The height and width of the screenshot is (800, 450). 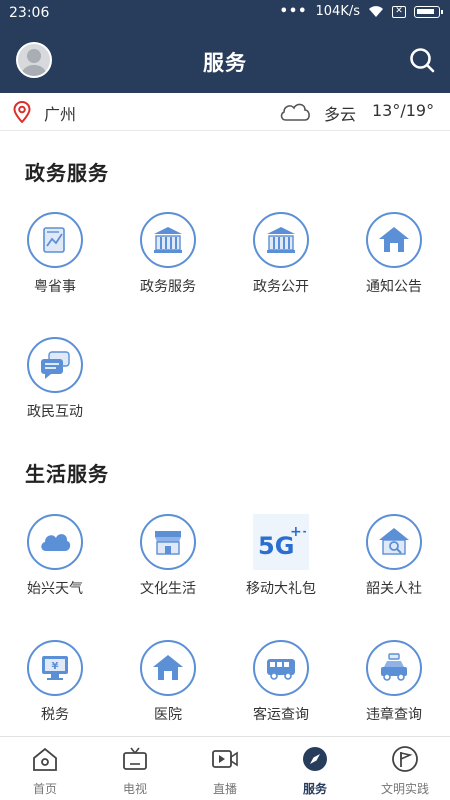 What do you see at coordinates (168, 287) in the screenshot?
I see `service-label: 政务服务` at bounding box center [168, 287].